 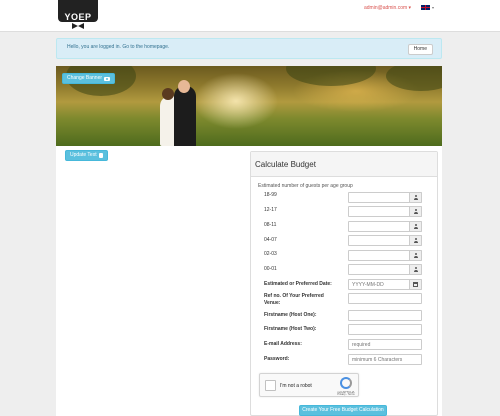 What do you see at coordinates (385, 329) in the screenshot?
I see `host-two-input` at bounding box center [385, 329].